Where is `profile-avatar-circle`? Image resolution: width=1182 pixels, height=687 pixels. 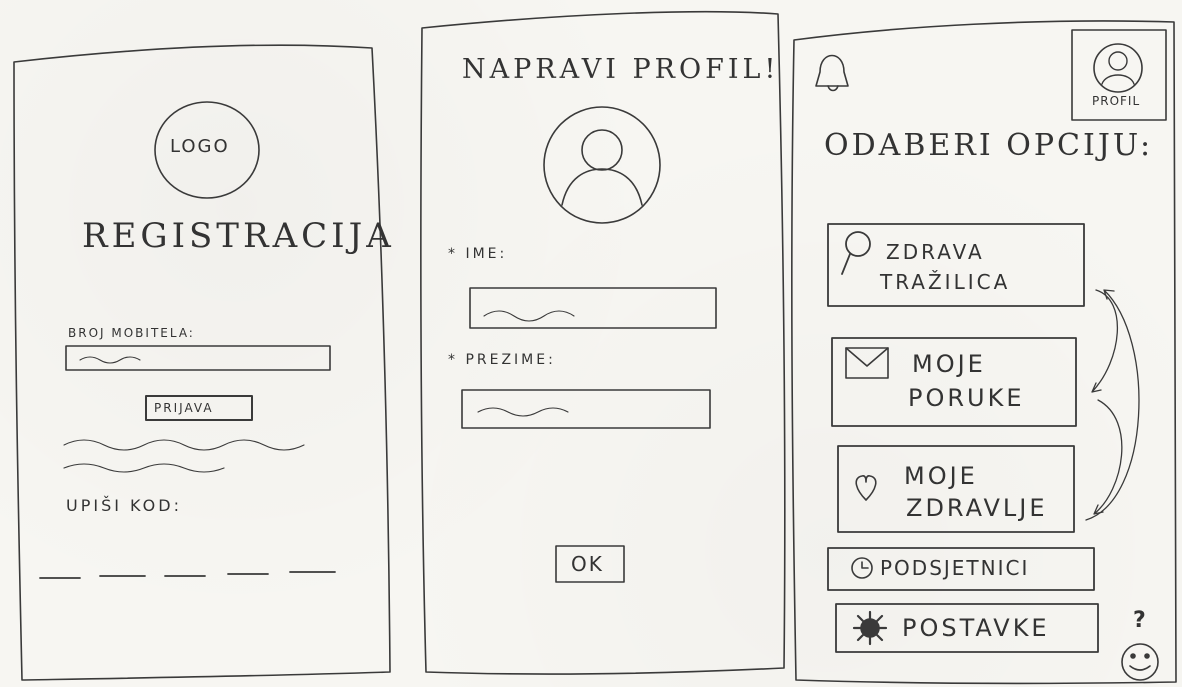 profile-avatar-circle is located at coordinates (602, 165).